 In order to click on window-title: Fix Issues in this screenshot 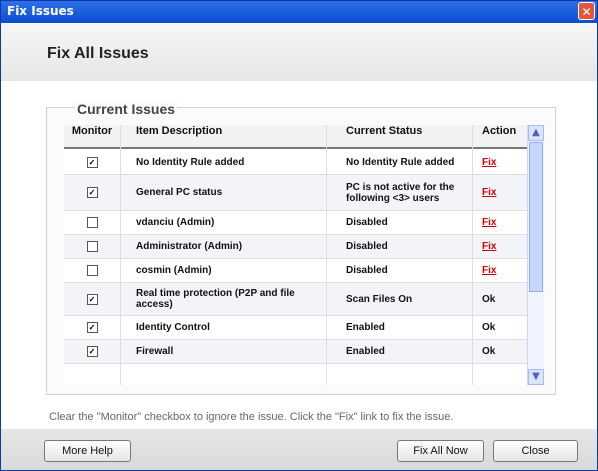, I will do `click(40, 11)`.